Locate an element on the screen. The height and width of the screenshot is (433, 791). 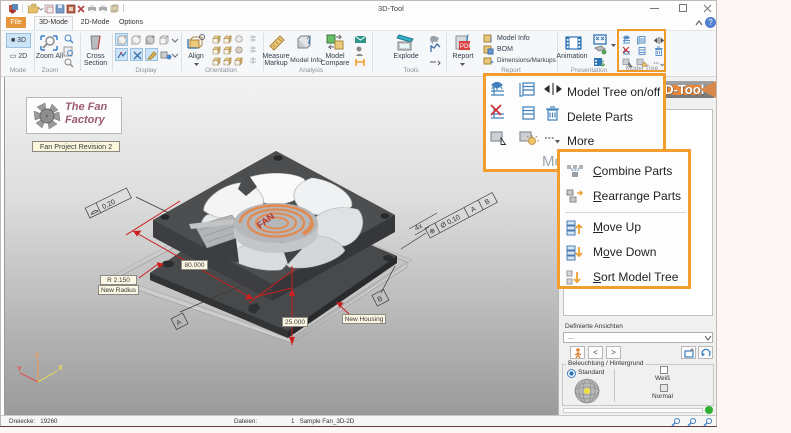
svg-text: X is located at coordinates (60, 368).